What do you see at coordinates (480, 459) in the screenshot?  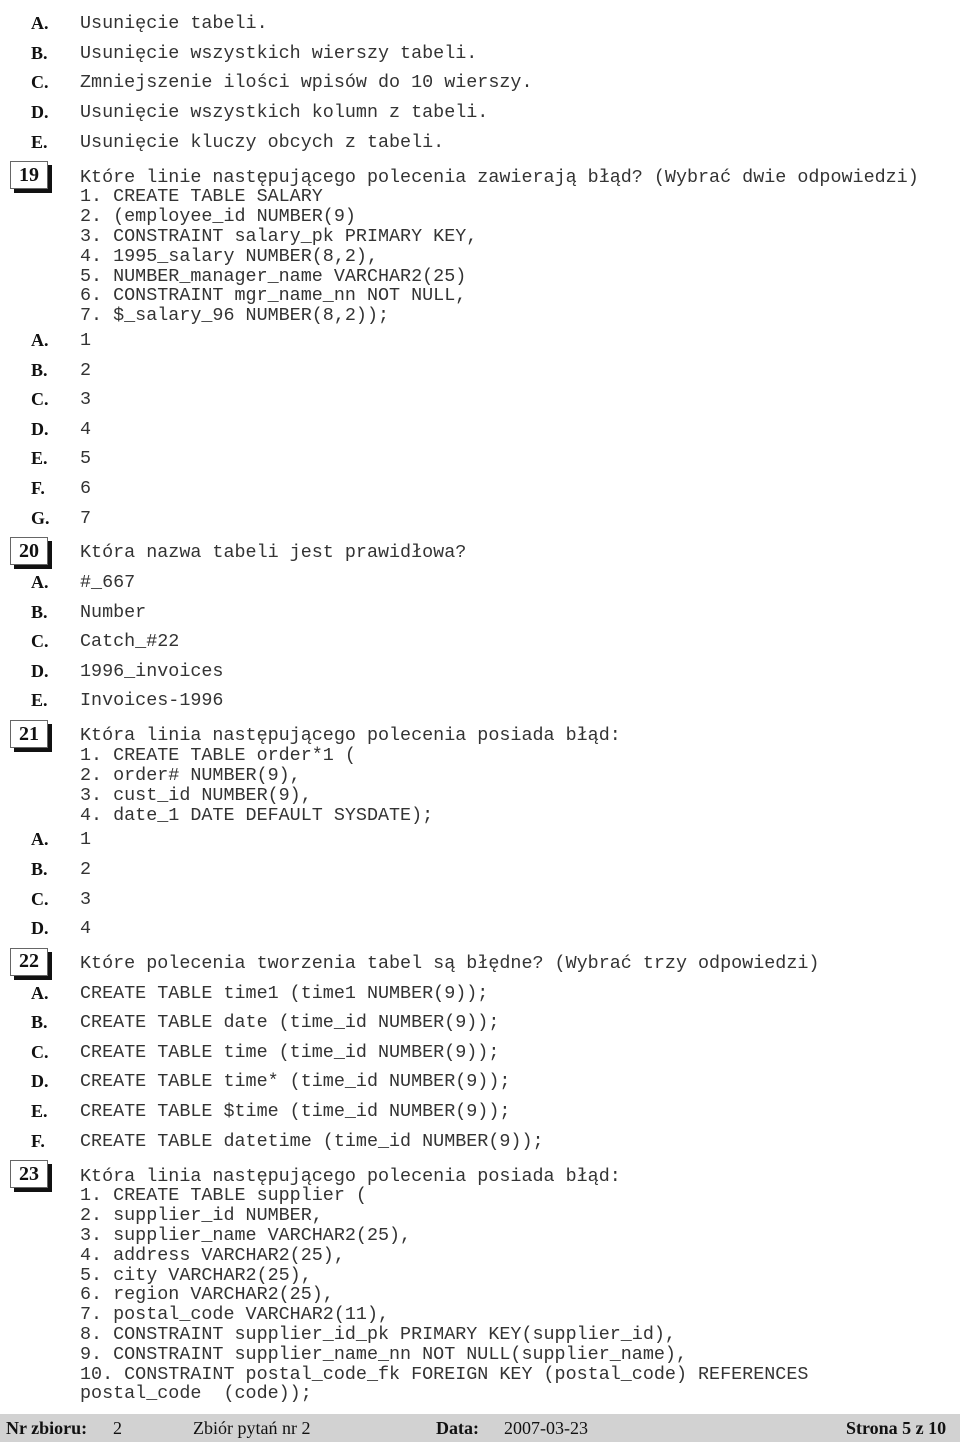 I see `answer-option: E. 5` at bounding box center [480, 459].